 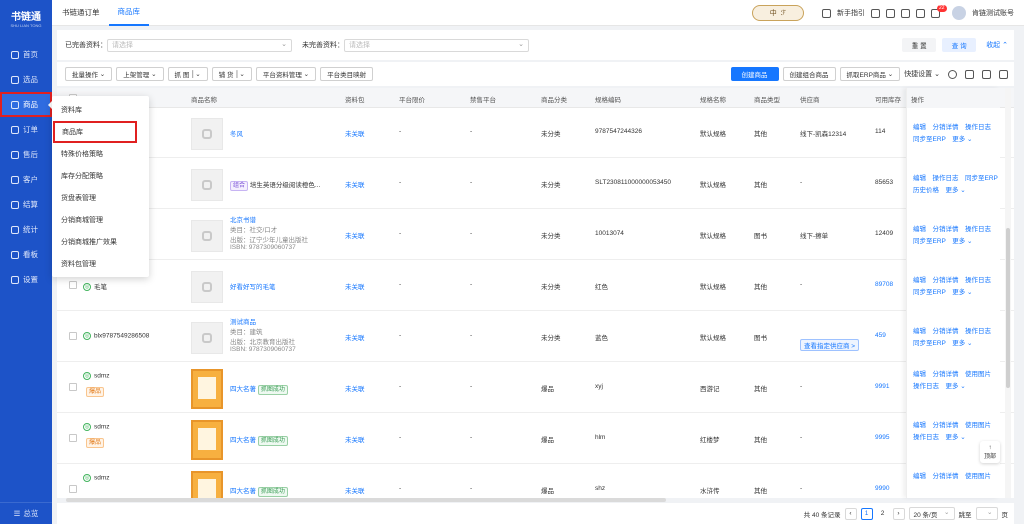 What do you see at coordinates (236, 134) in the screenshot?
I see `product-name: 冬风` at bounding box center [236, 134].